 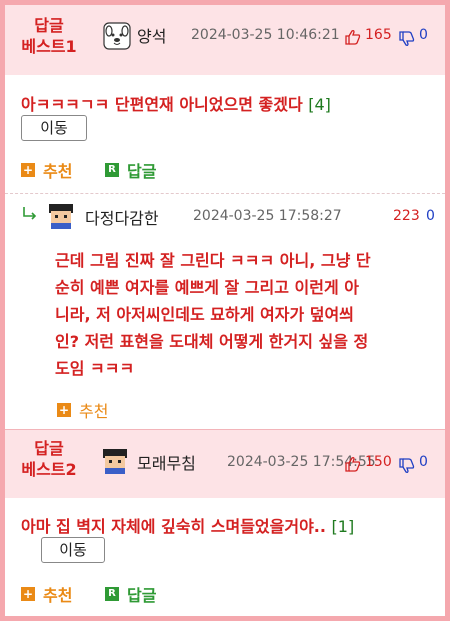 What do you see at coordinates (117, 36) in the screenshot?
I see `dog-avatar-icon` at bounding box center [117, 36].